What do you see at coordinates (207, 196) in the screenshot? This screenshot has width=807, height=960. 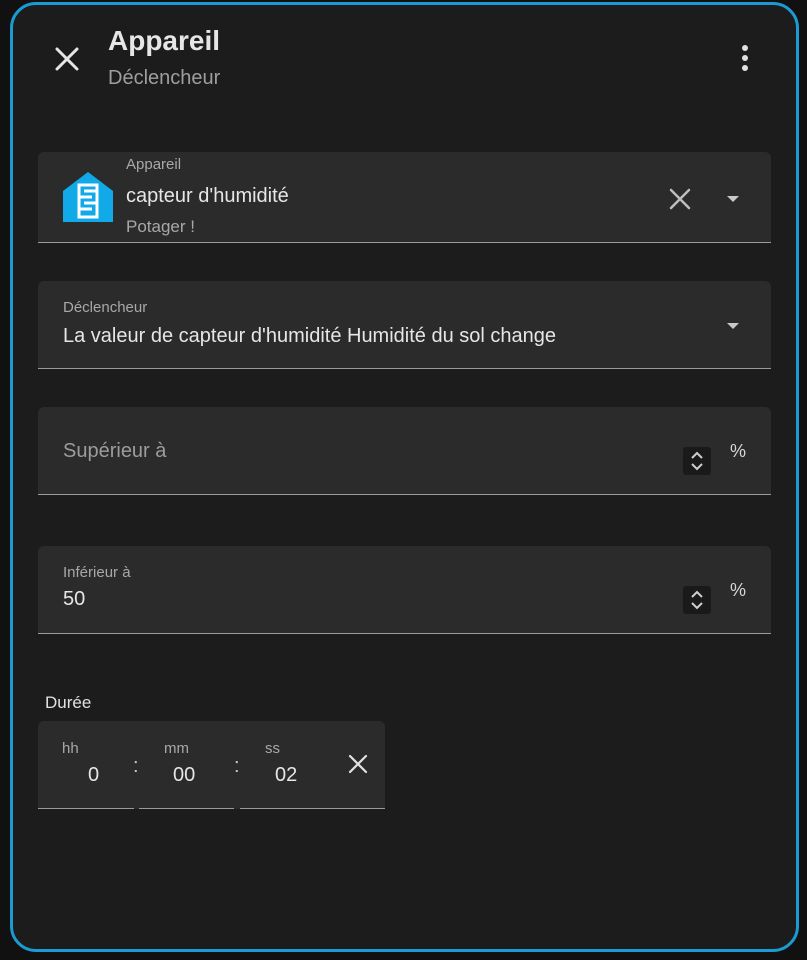 I see `device-value: capteur d'humidité` at bounding box center [207, 196].